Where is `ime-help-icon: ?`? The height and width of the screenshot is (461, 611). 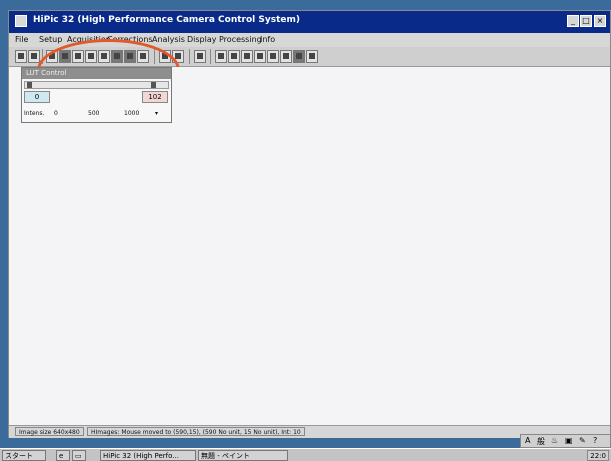
ime-help-icon: ? is located at coordinates (595, 440).